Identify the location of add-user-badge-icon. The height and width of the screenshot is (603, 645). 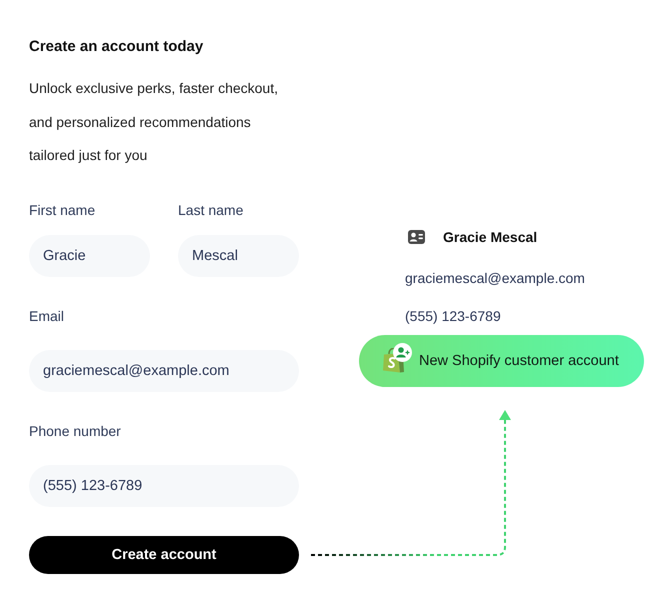
(402, 352).